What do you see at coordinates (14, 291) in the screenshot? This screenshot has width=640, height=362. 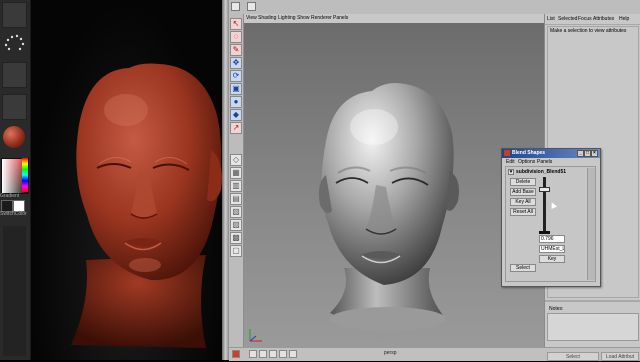 I see `tray-empty-area` at bounding box center [14, 291].